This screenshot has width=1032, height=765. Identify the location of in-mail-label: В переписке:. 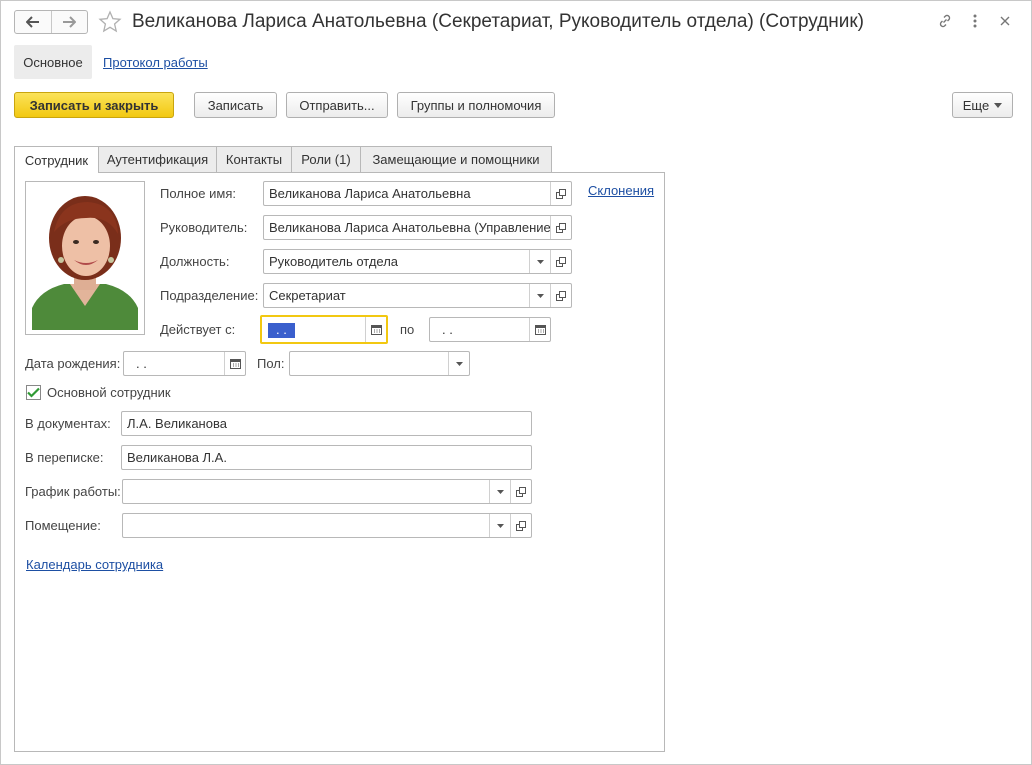
(64, 457).